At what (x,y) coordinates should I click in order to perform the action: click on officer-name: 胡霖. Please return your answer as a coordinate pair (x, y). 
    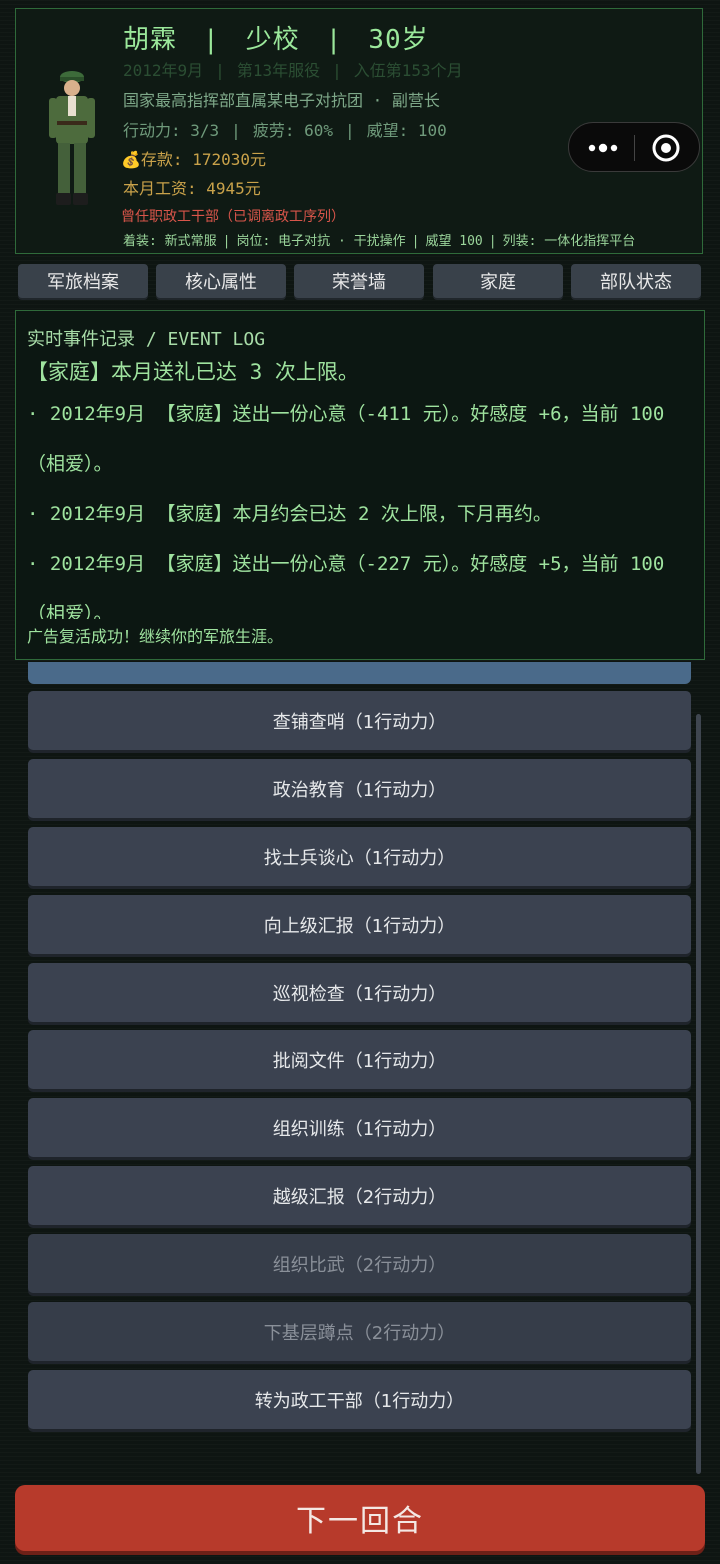
    Looking at the image, I should click on (150, 40).